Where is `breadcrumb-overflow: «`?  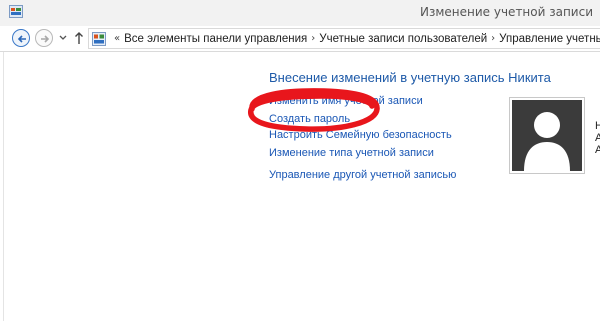 breadcrumb-overflow: « is located at coordinates (117, 38).